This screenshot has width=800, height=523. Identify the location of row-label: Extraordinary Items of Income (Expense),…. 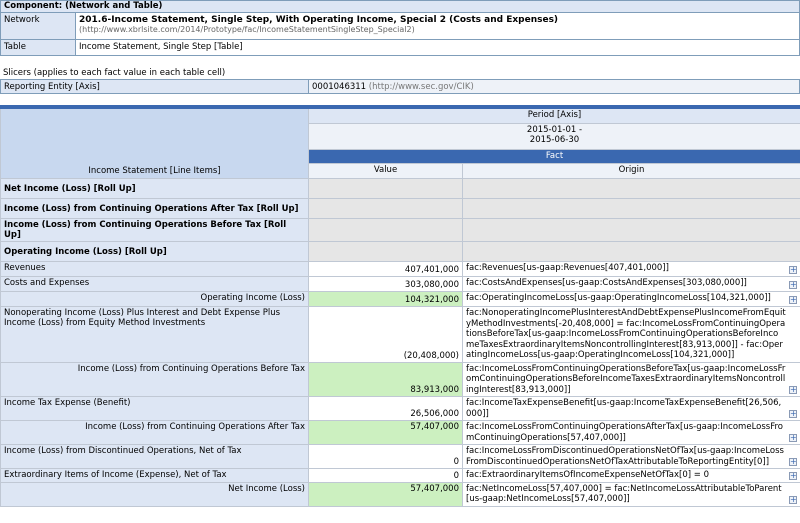
(154, 475).